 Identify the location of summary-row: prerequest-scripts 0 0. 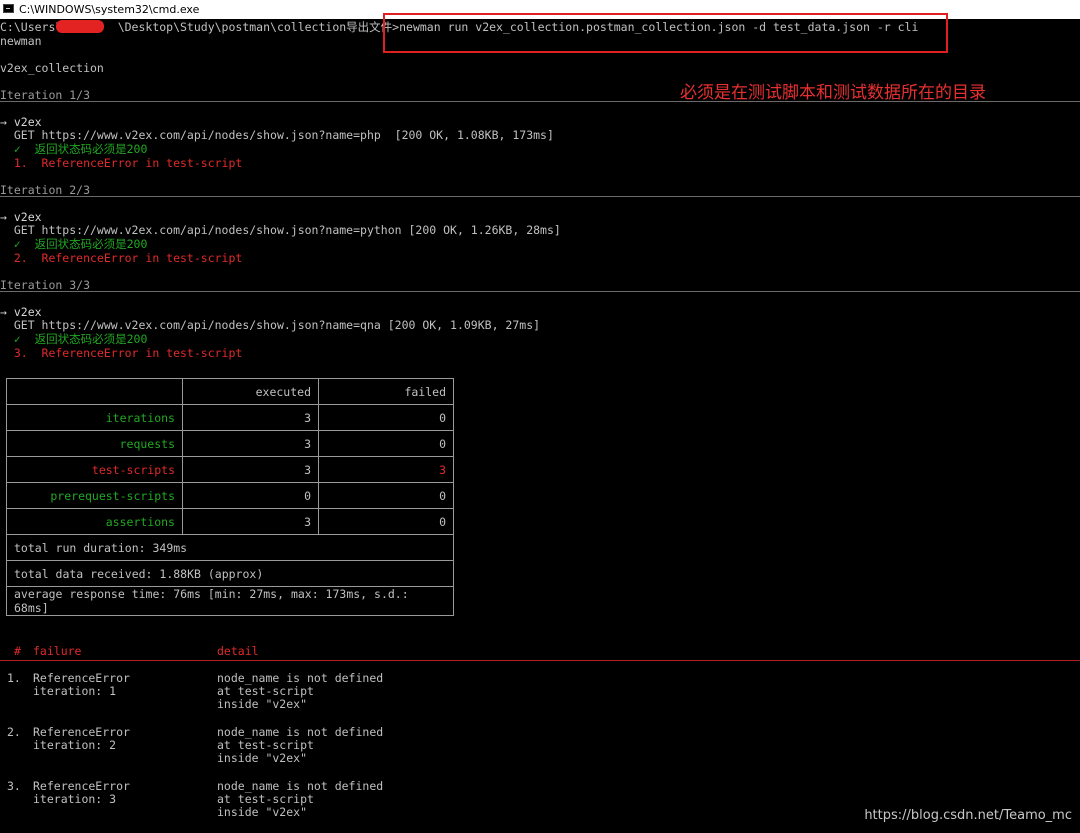
(230, 495).